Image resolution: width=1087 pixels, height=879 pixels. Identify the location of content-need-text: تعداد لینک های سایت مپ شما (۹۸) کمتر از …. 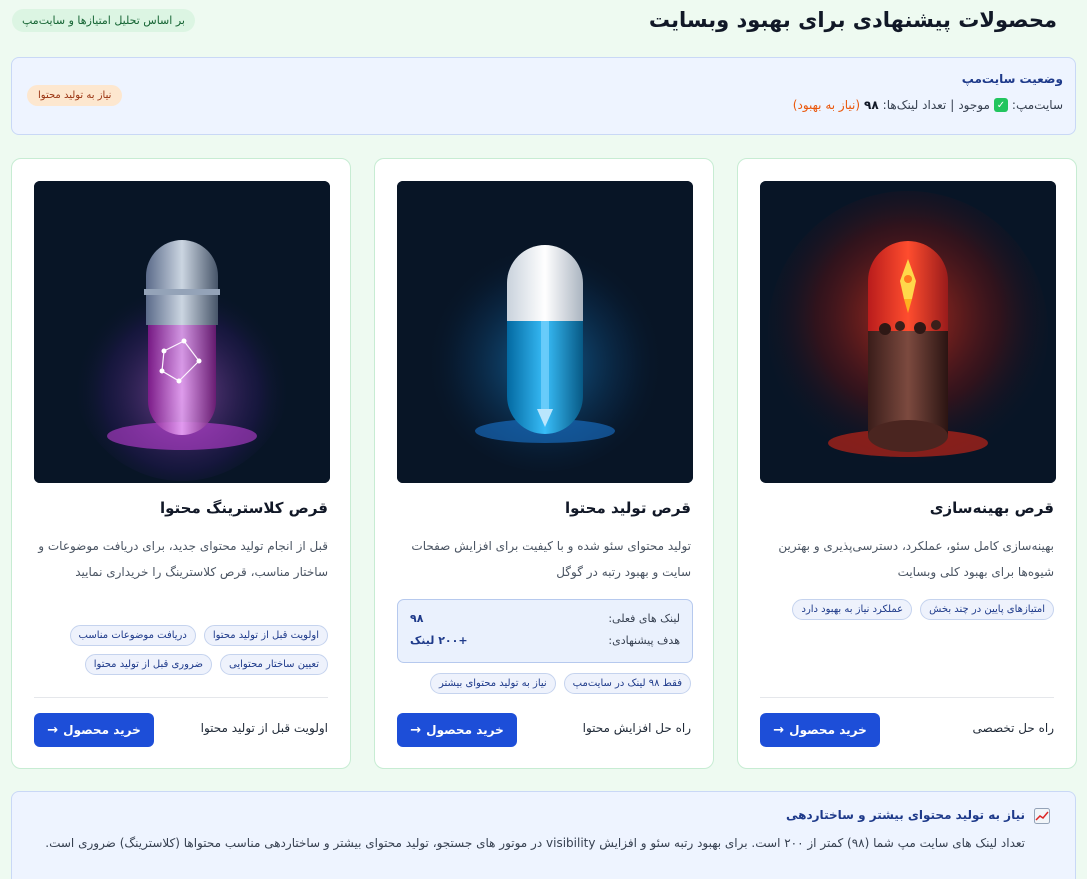
(535, 843).